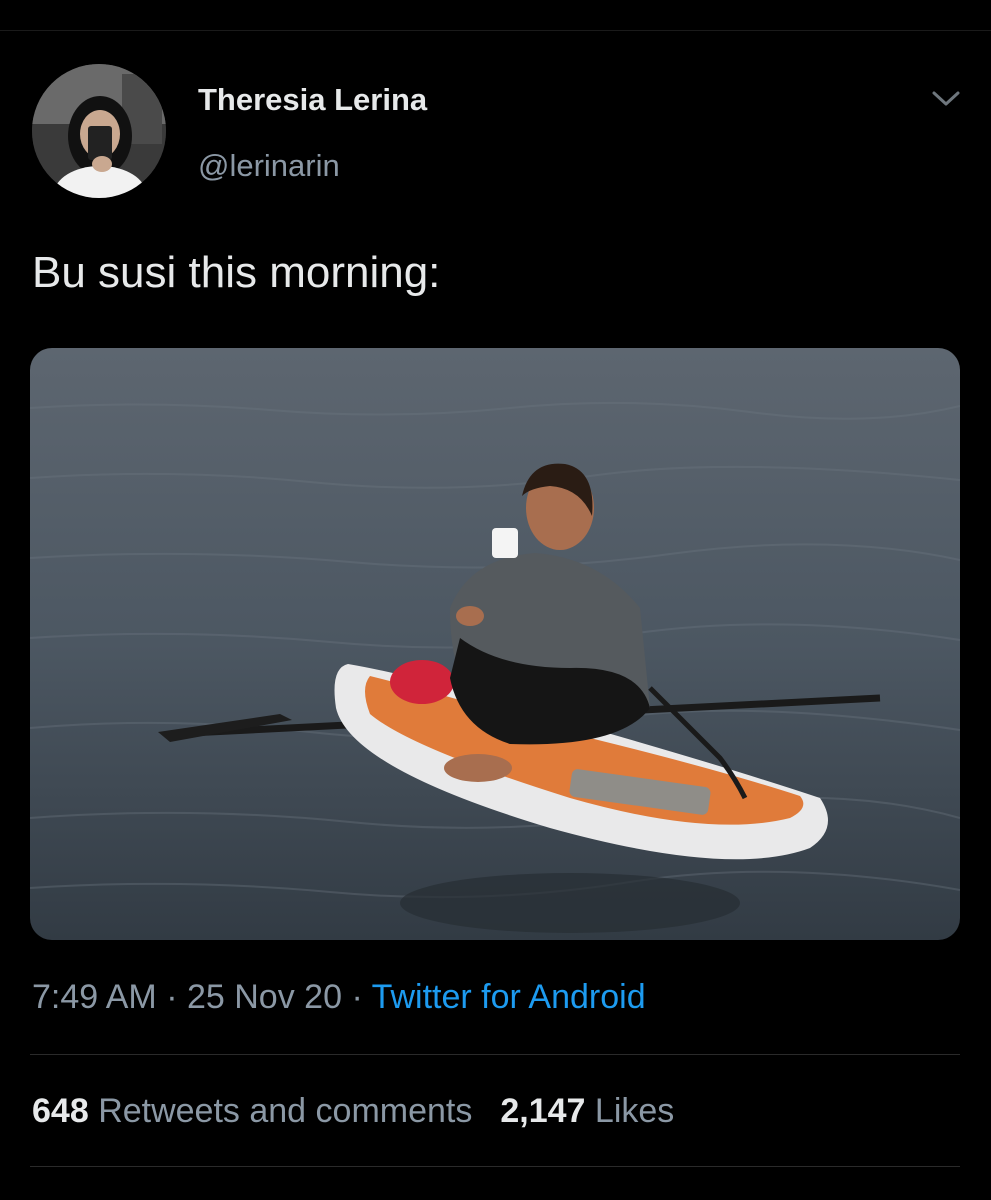  What do you see at coordinates (285, 1111) in the screenshot?
I see `retweets-label: Retweets and comments` at bounding box center [285, 1111].